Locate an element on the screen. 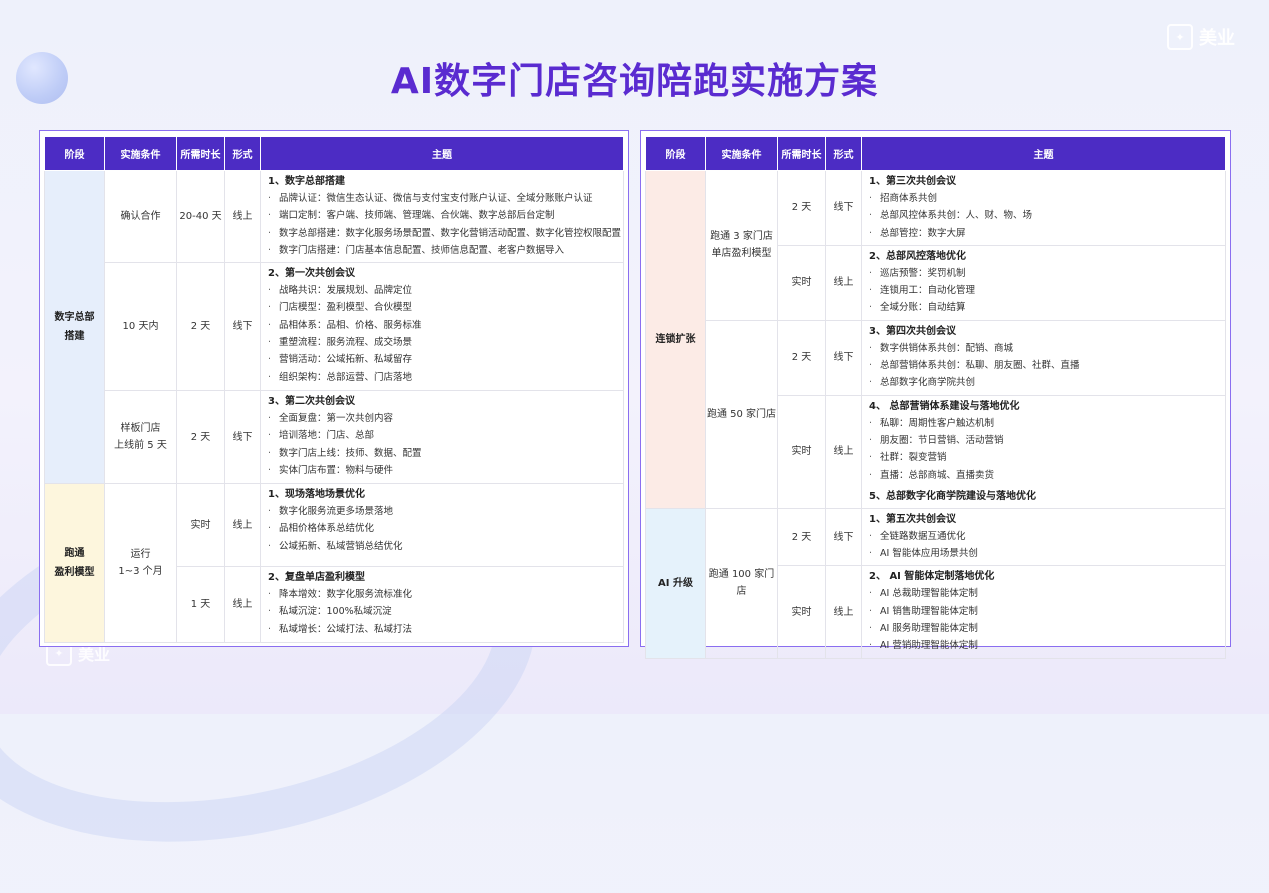  condition-cell: 10 天内 is located at coordinates (140, 327).